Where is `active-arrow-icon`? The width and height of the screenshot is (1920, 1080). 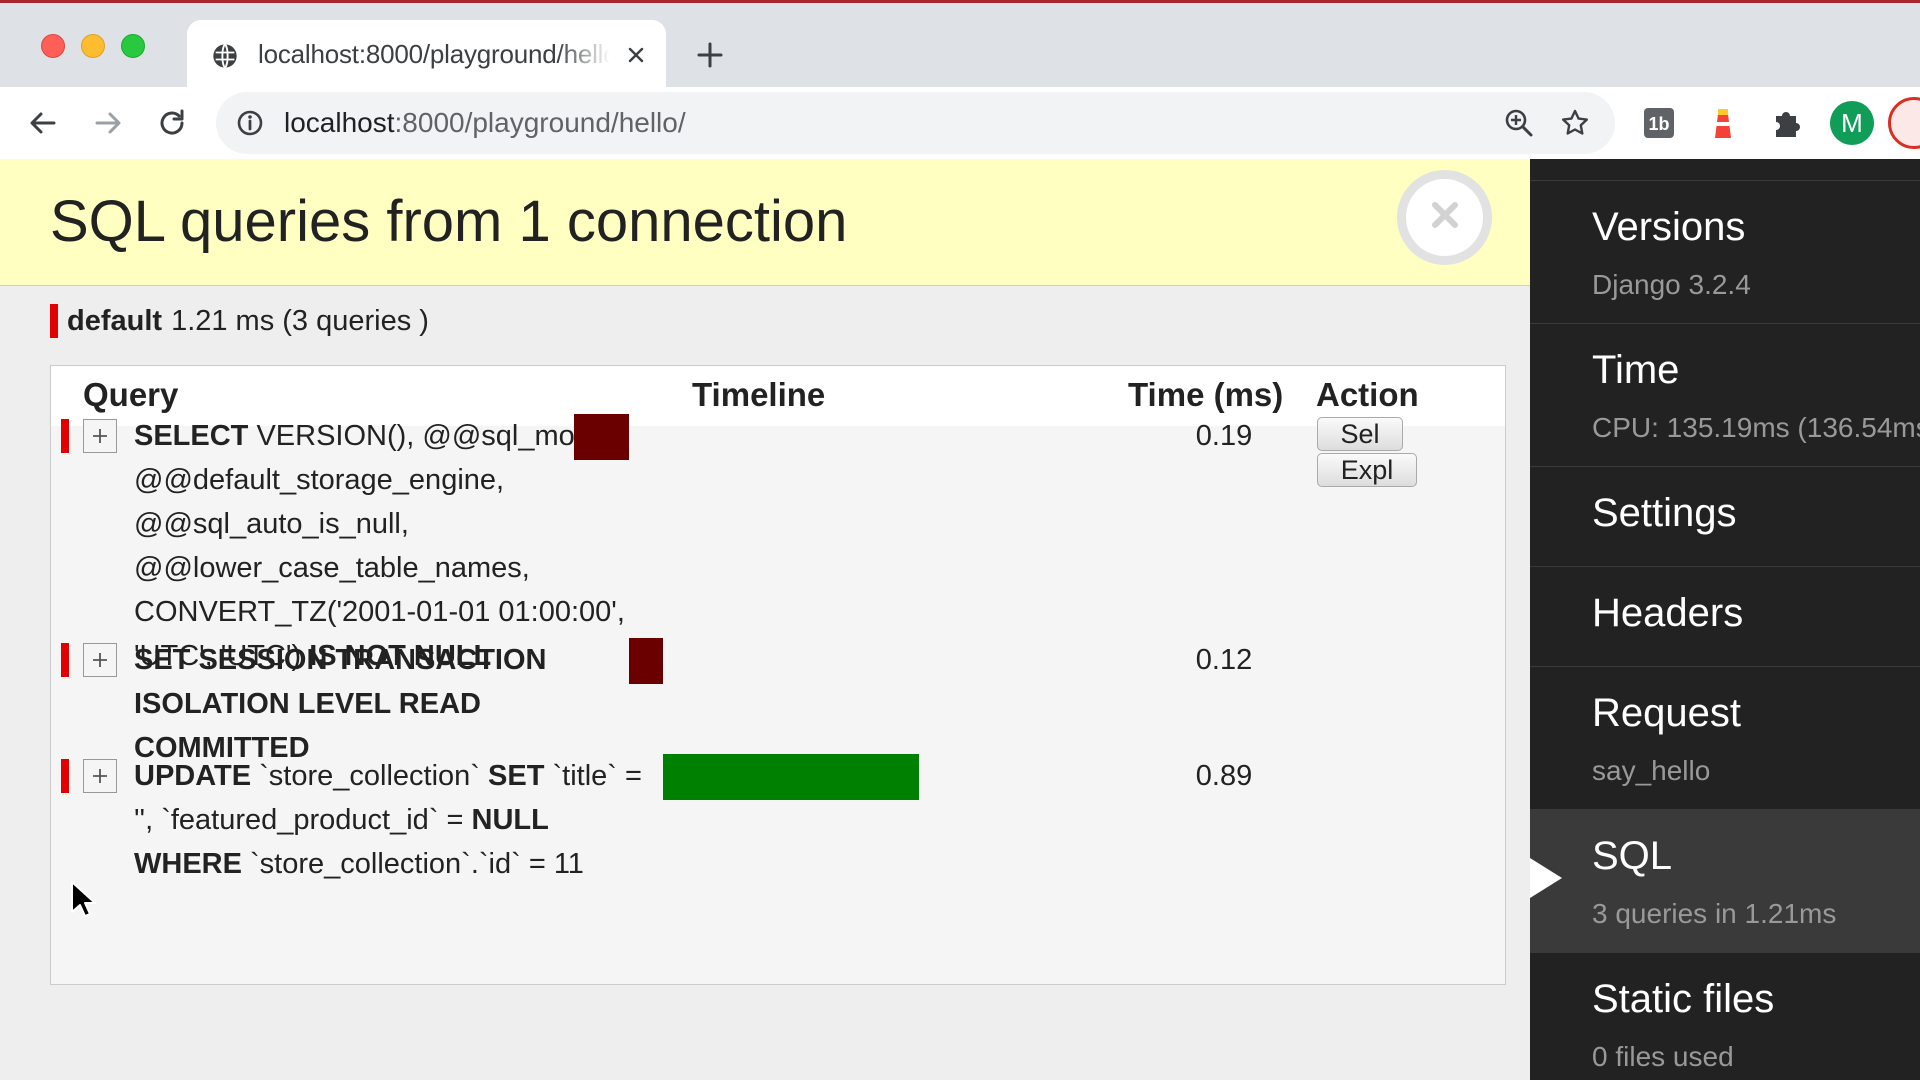 active-arrow-icon is located at coordinates (1546, 878).